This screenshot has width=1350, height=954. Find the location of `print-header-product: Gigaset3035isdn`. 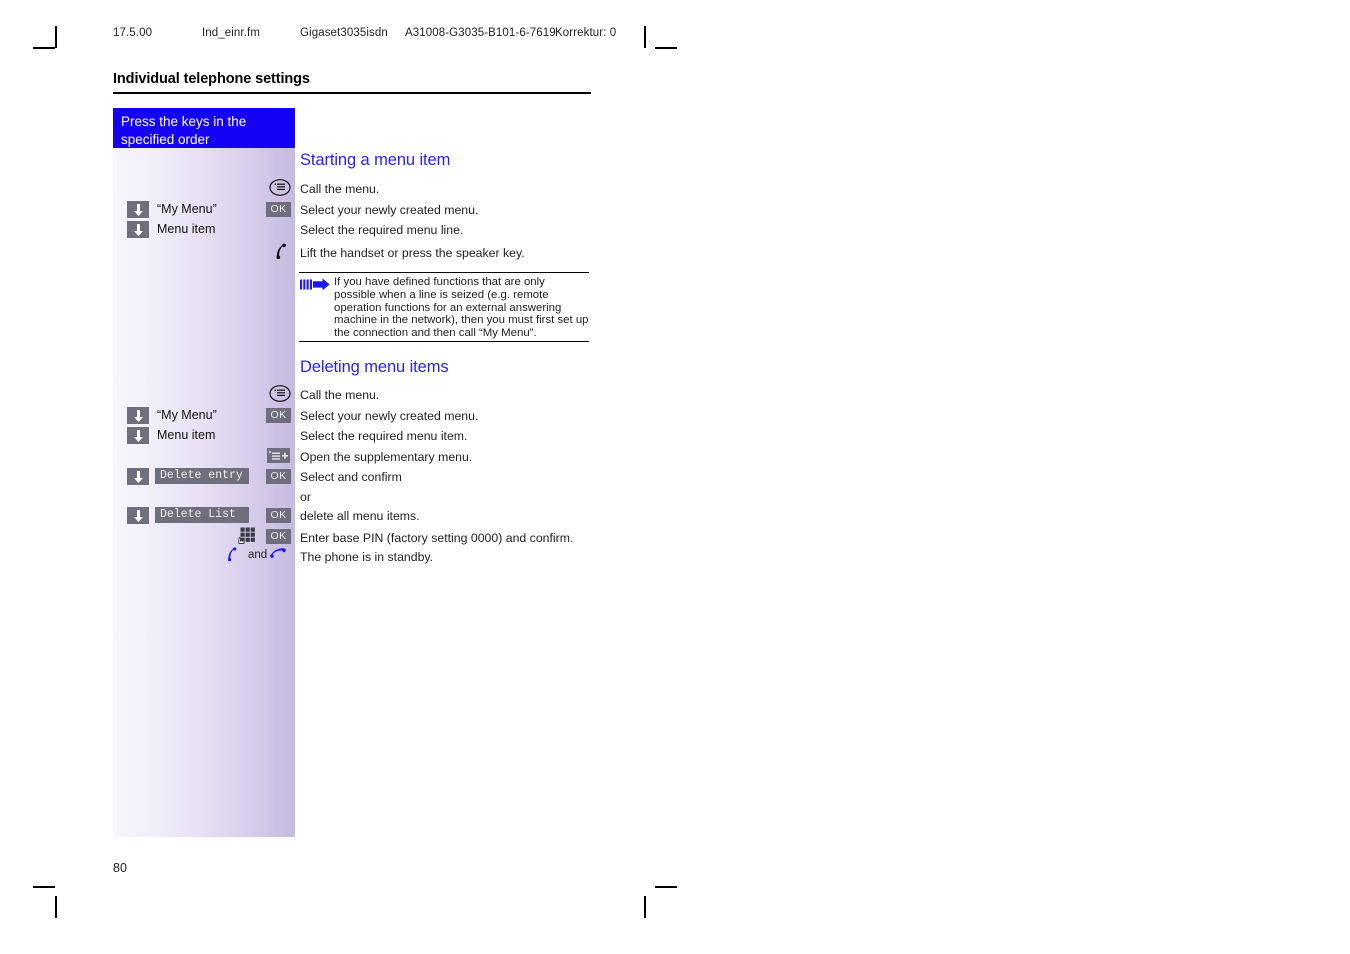

print-header-product: Gigaset3035isdn is located at coordinates (344, 33).